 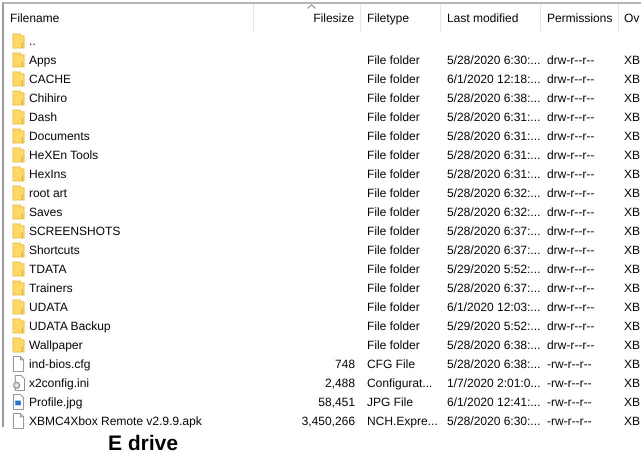 I want to click on file-name: SCREENSHOTS, so click(x=74, y=231).